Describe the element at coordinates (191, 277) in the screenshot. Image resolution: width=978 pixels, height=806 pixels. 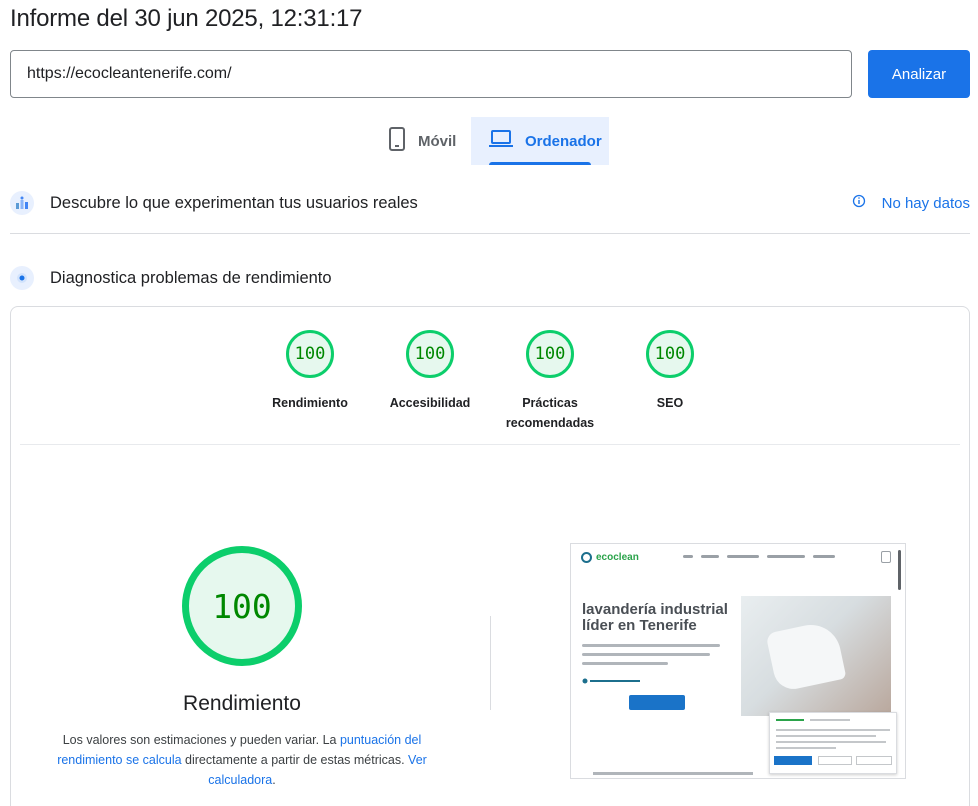
I see `diagnose-title: Diagnostica problemas de rendimiento` at that location.